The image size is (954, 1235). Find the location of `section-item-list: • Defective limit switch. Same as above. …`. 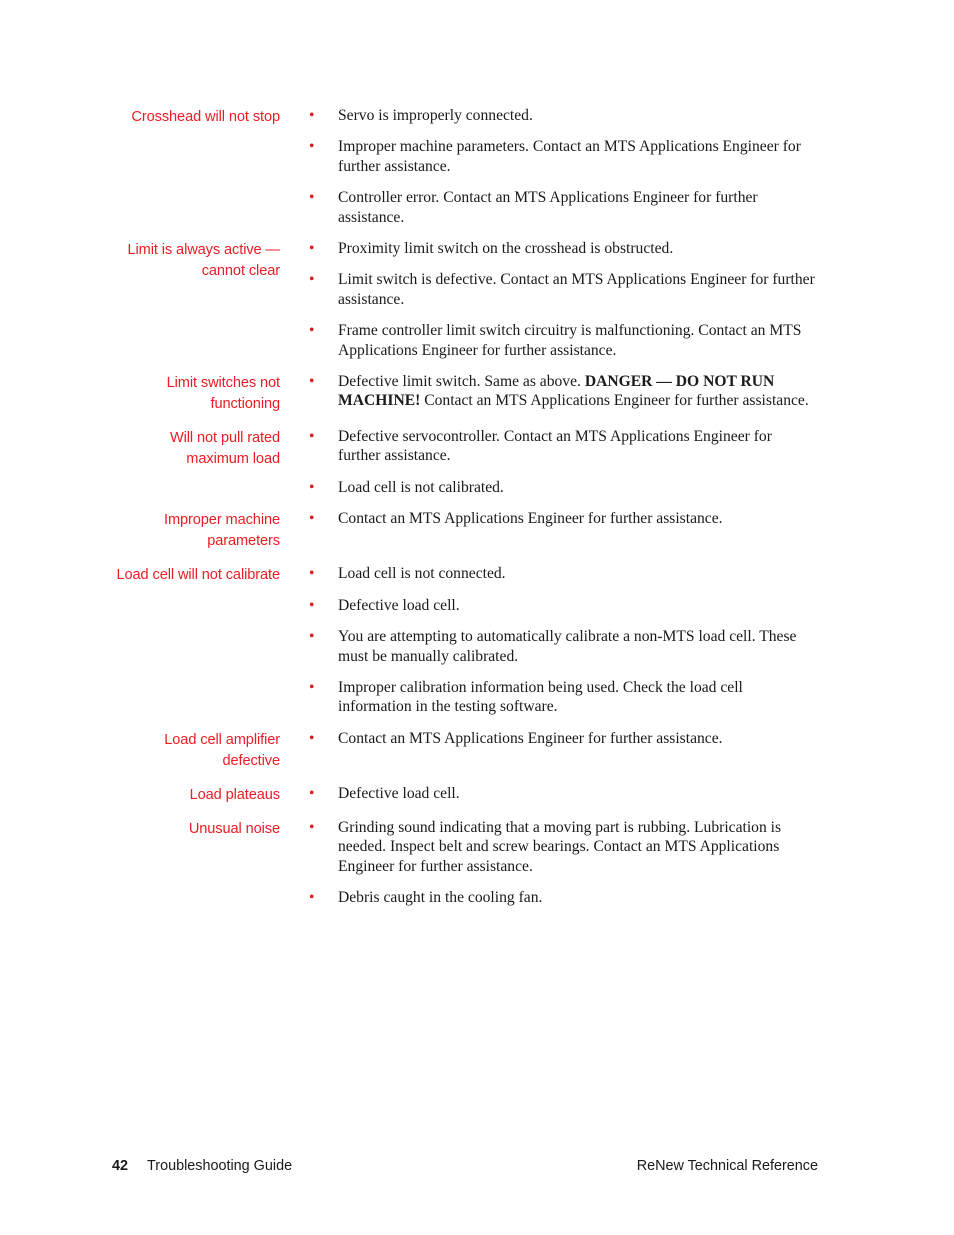

section-item-list: • Defective limit switch. Same as above. … is located at coordinates (549, 391).